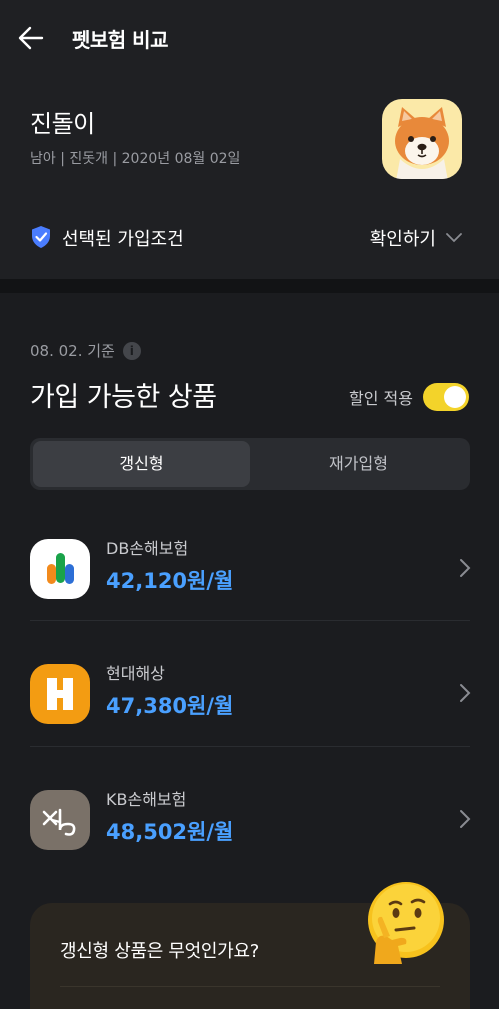 The height and width of the screenshot is (1009, 499). I want to click on shield-check-icon, so click(41, 237).